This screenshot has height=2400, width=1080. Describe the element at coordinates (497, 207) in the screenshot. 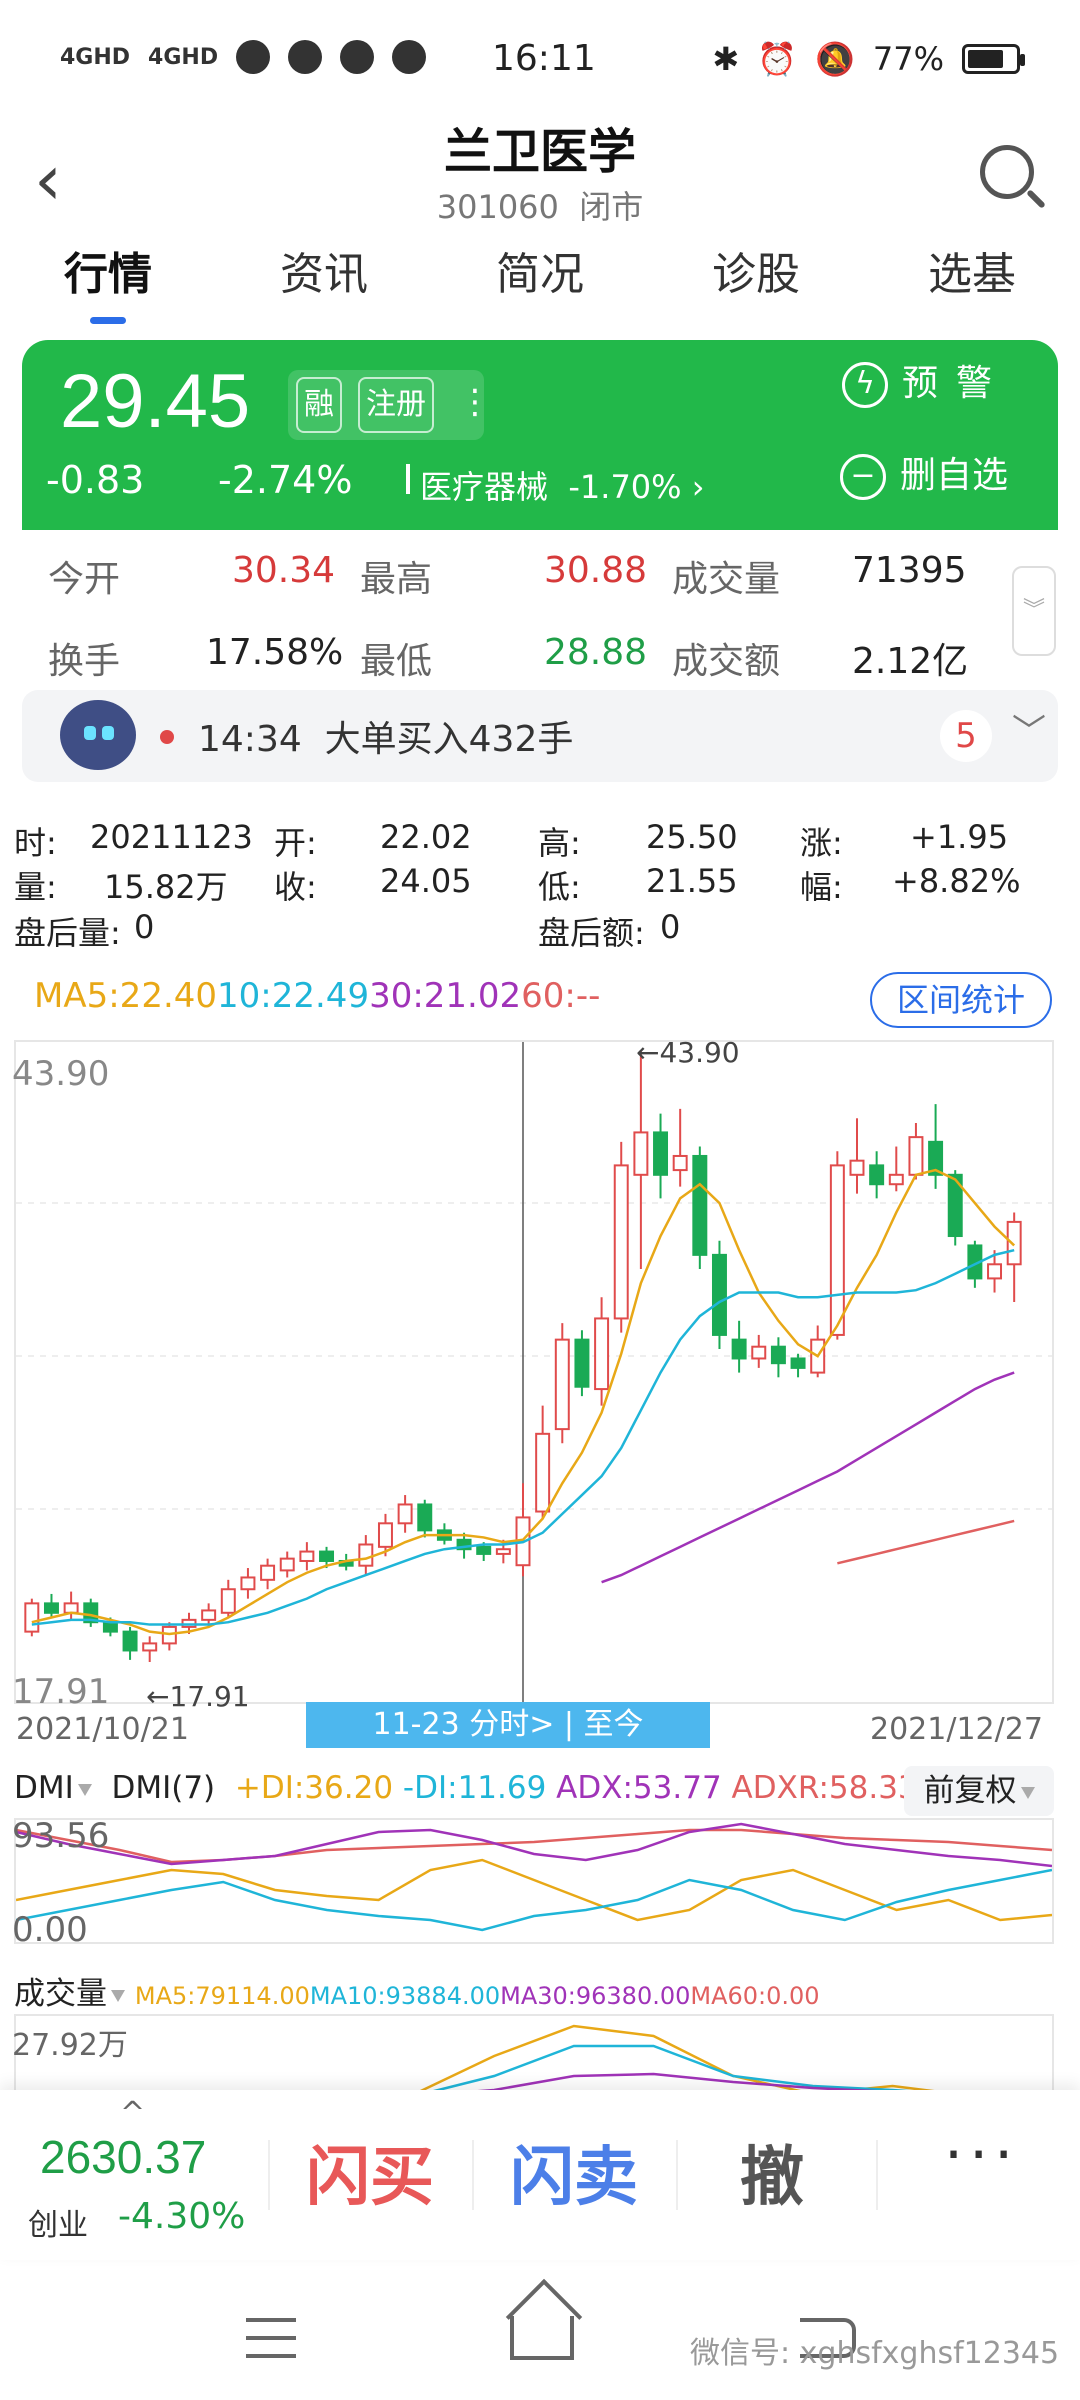

I see `stock-code: 301060` at that location.